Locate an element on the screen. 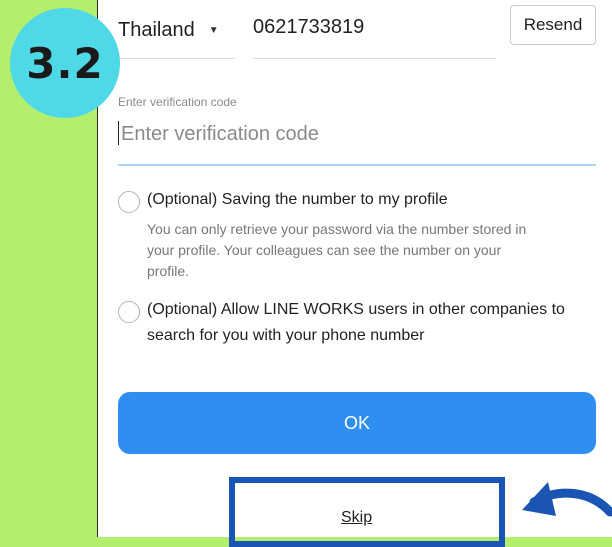 The height and width of the screenshot is (547, 612). country-select: Thailand ▼ is located at coordinates (178, 30).